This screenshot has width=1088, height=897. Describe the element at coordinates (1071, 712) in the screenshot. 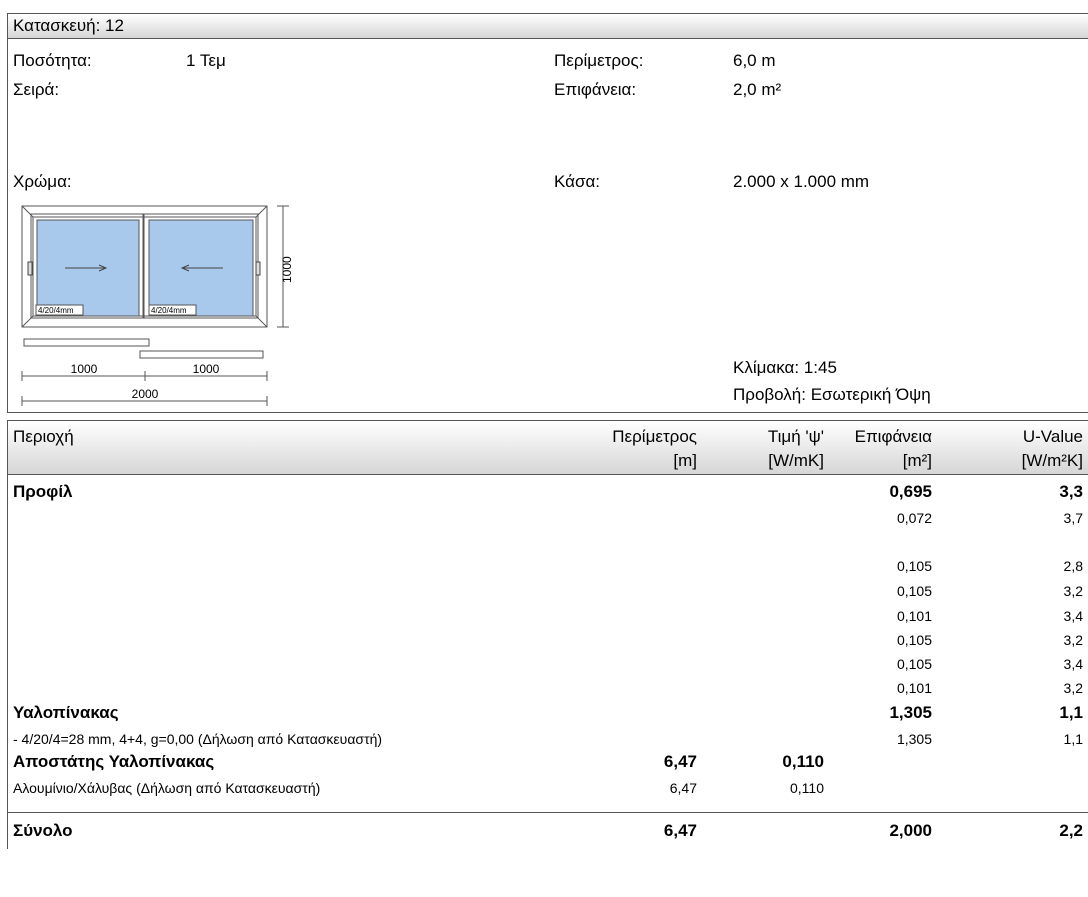

I see `glass-u: 1,1` at that location.